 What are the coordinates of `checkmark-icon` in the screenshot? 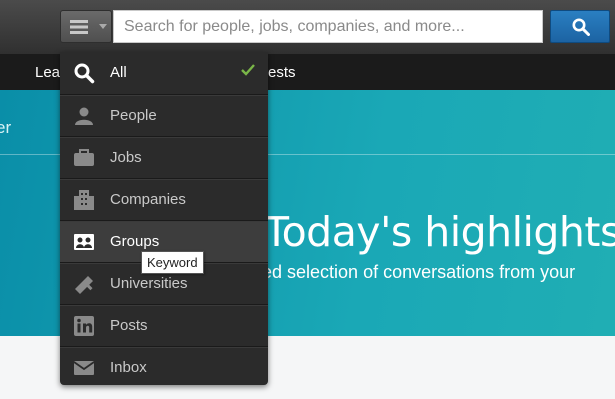 It's located at (248, 70).